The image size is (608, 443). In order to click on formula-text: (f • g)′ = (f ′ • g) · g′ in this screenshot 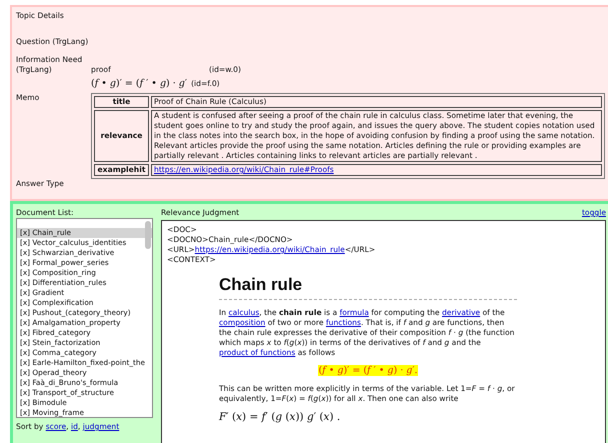, I will do `click(139, 84)`.